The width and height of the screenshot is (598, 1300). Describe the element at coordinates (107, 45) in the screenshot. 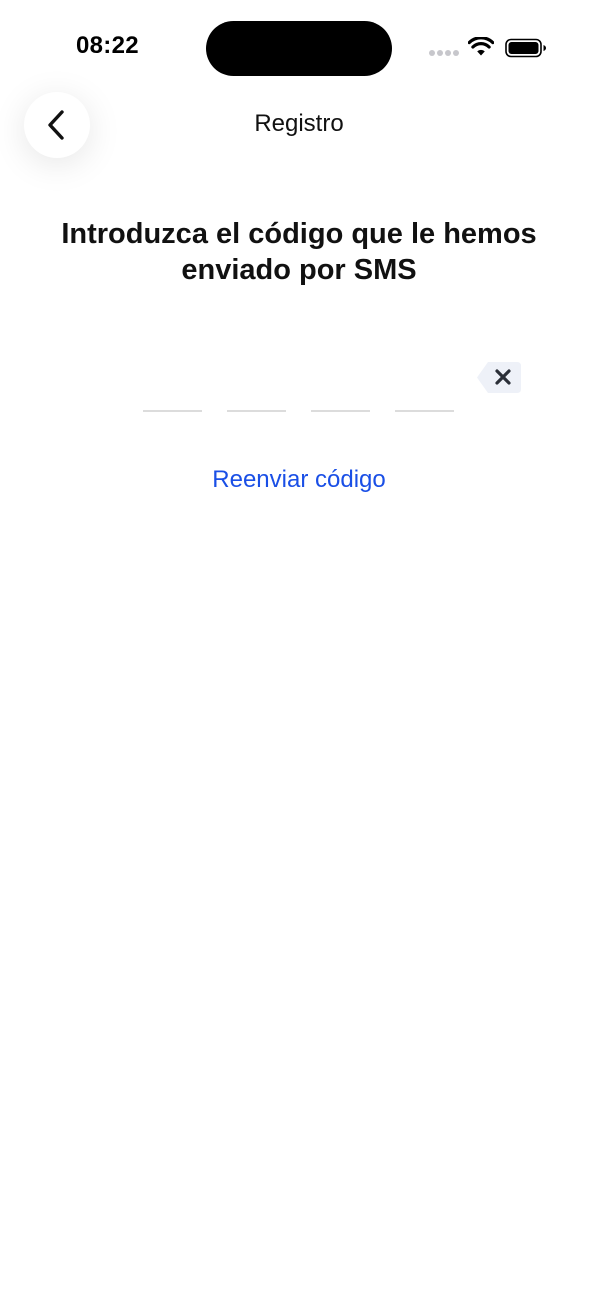

I see `status-time: 08:22` at that location.